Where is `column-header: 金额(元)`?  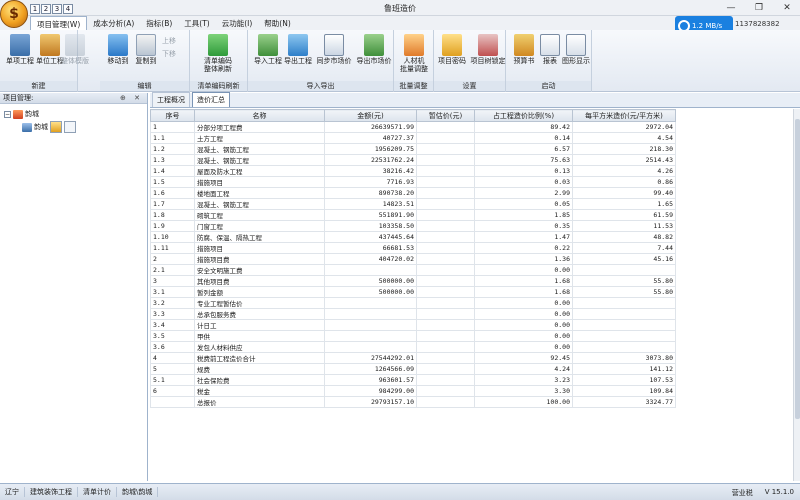
column-header: 金额(元) is located at coordinates (370, 115).